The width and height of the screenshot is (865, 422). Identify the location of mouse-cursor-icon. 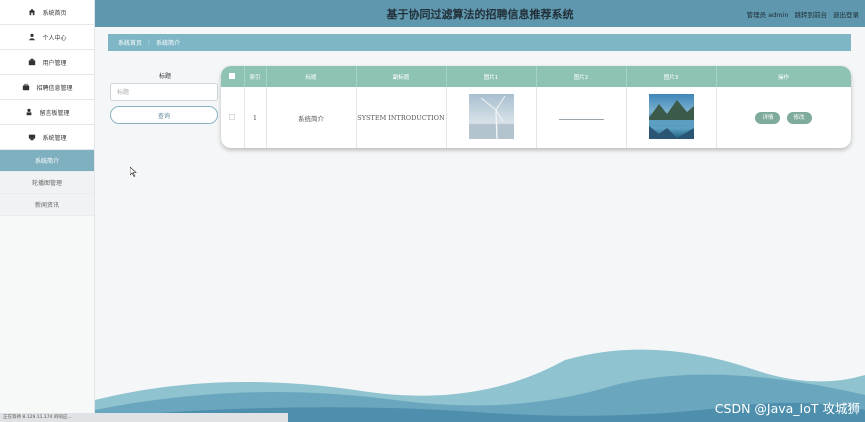
(133, 172).